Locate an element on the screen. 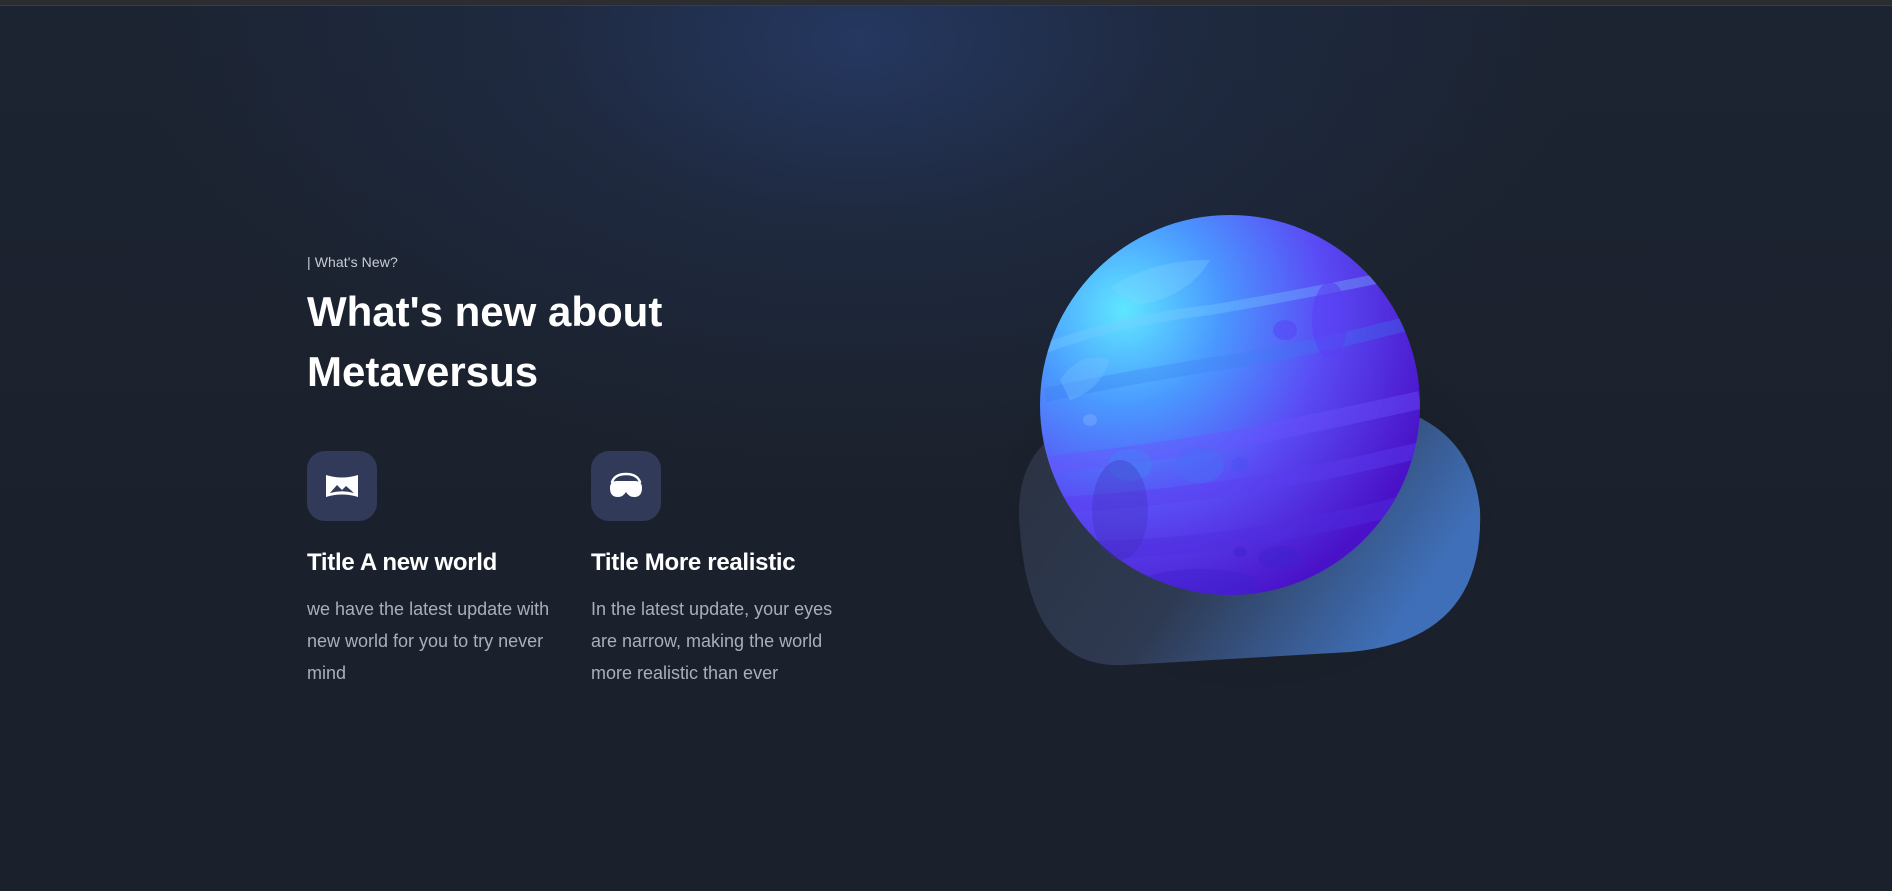 The width and height of the screenshot is (1892, 891). planet-illustration is located at coordinates (1250, 457).